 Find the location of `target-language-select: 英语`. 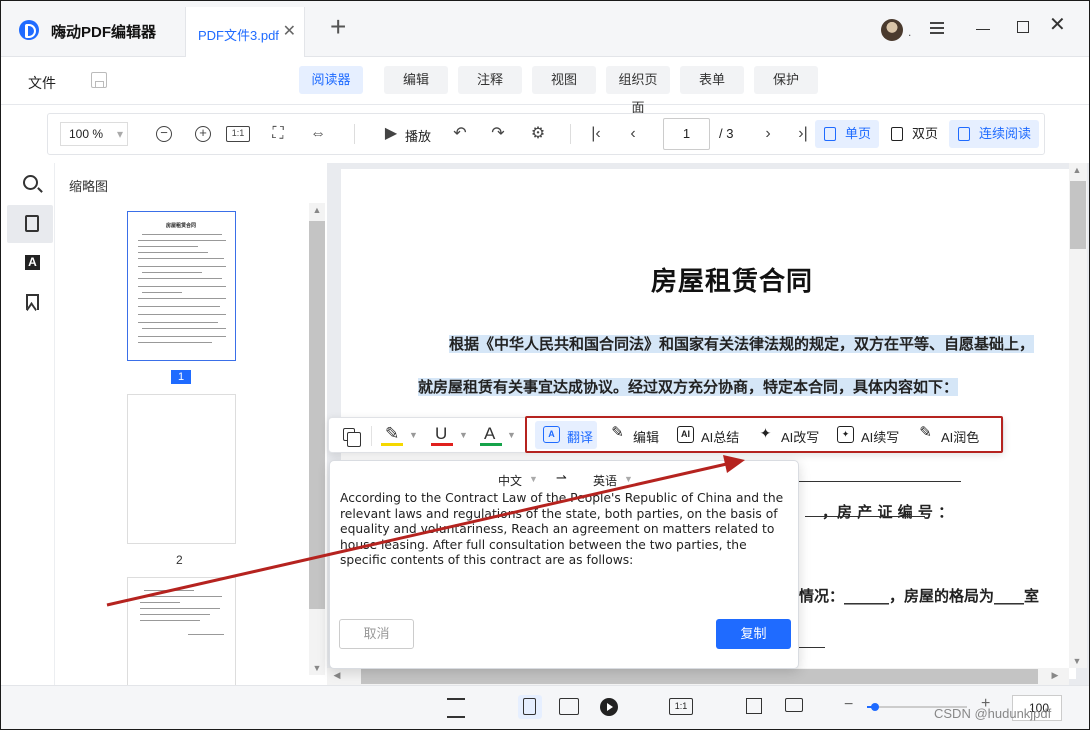

target-language-select: 英语 is located at coordinates (605, 480).